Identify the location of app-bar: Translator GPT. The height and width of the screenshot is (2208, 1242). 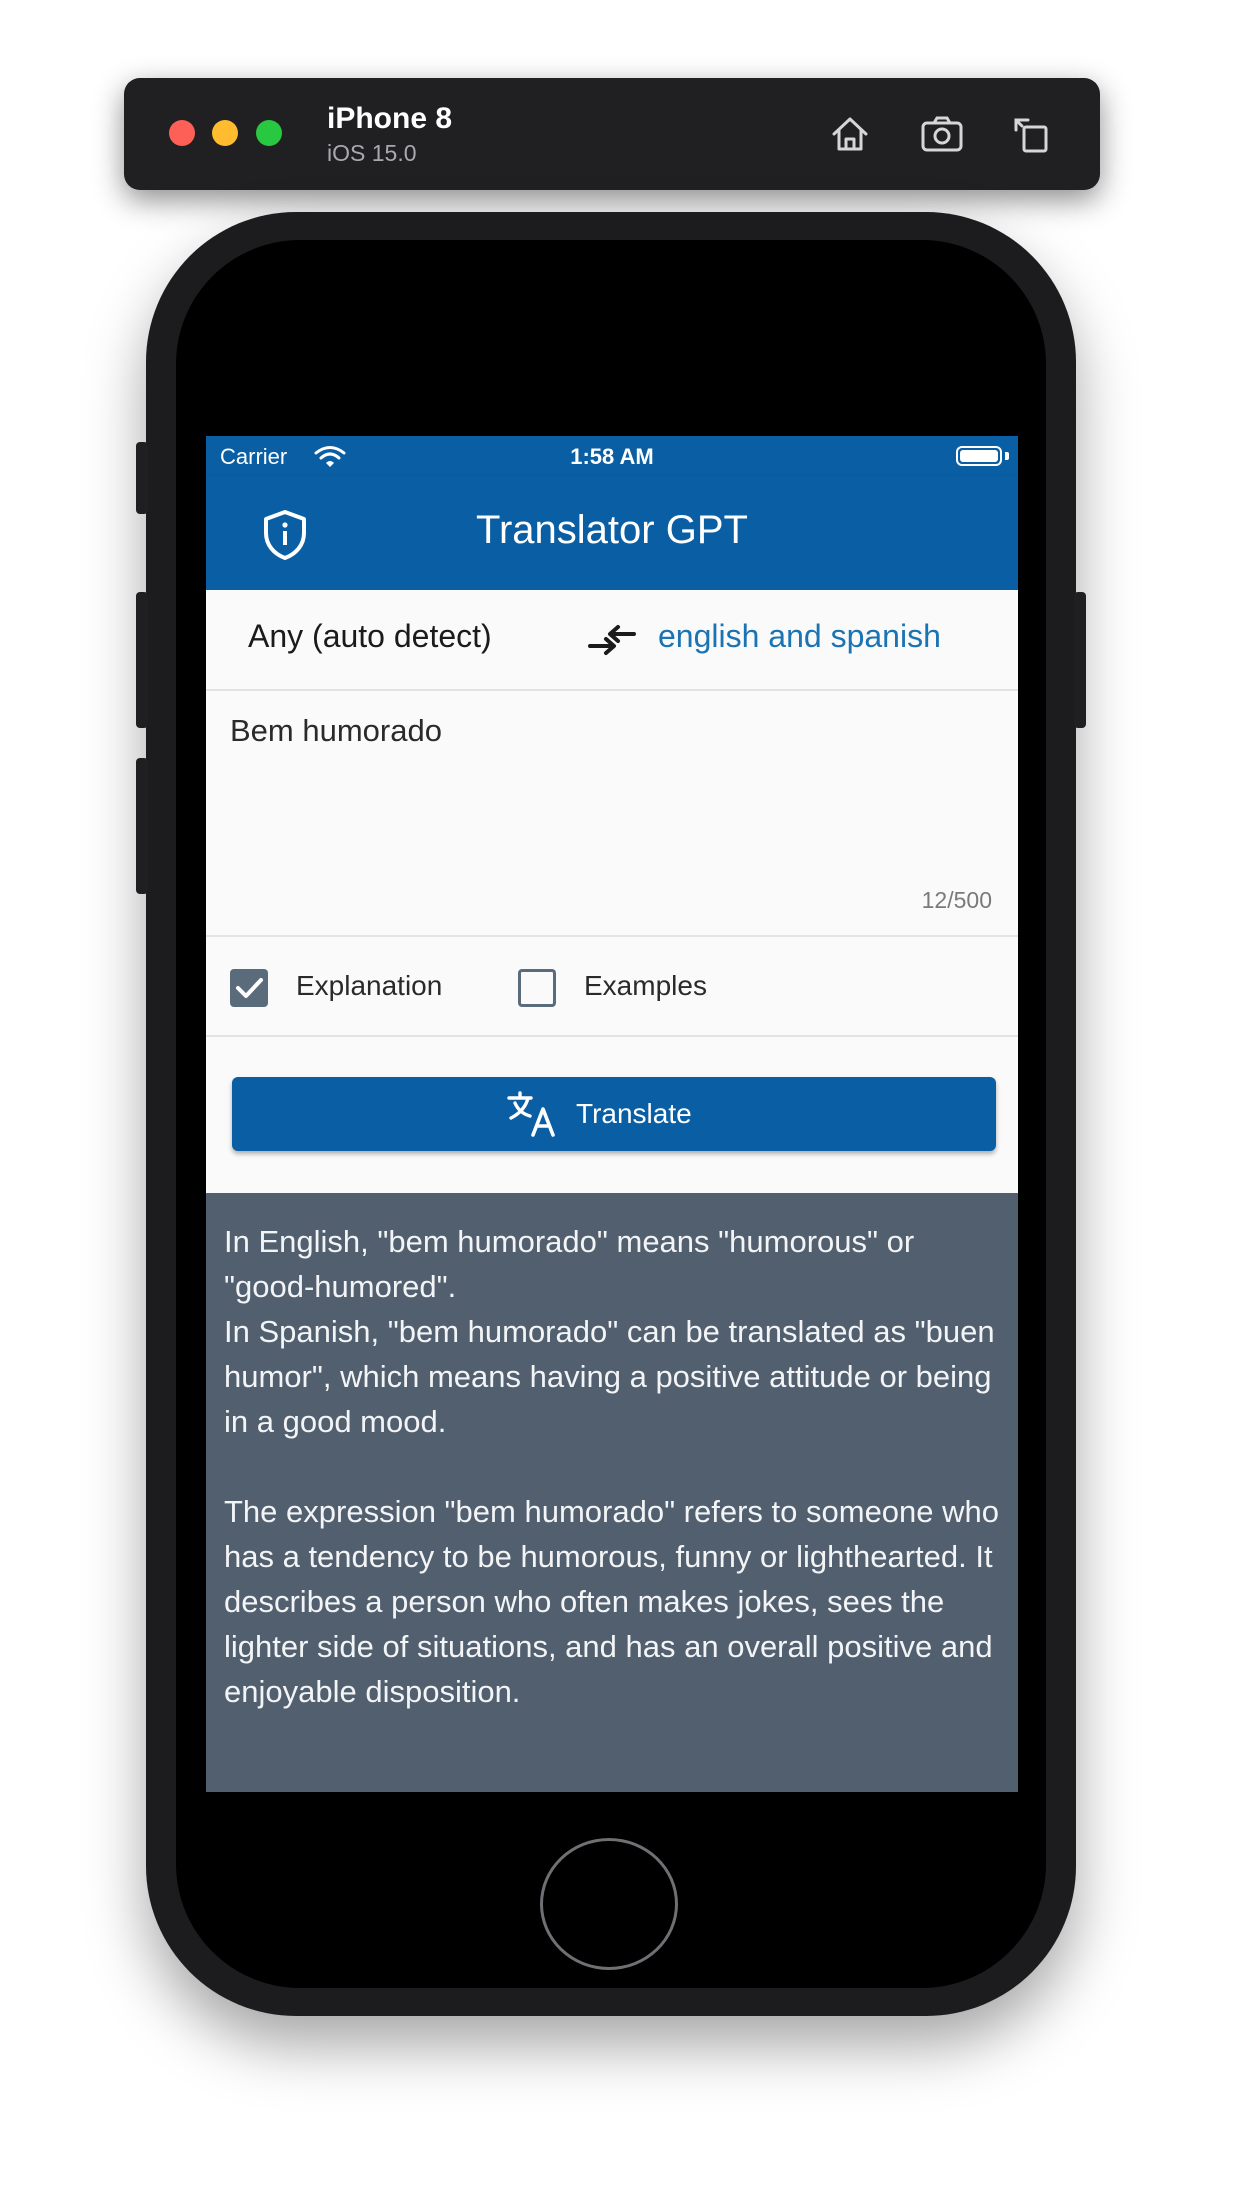
(612, 533).